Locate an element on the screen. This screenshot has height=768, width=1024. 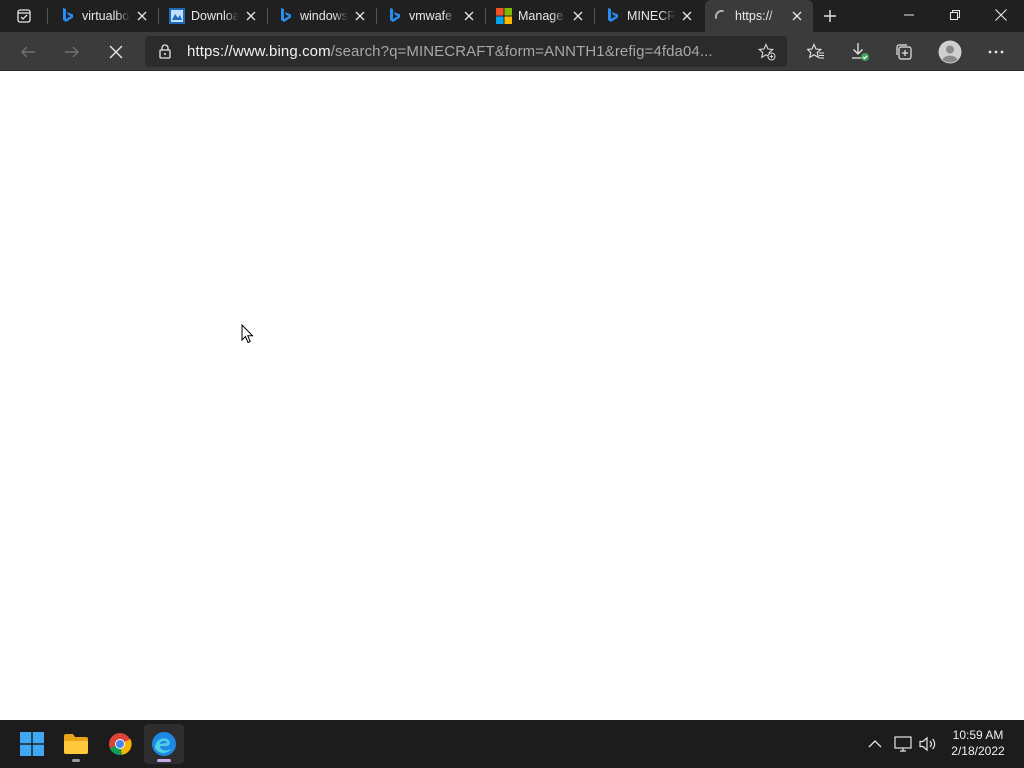
new-tab-button is located at coordinates (830, 16).